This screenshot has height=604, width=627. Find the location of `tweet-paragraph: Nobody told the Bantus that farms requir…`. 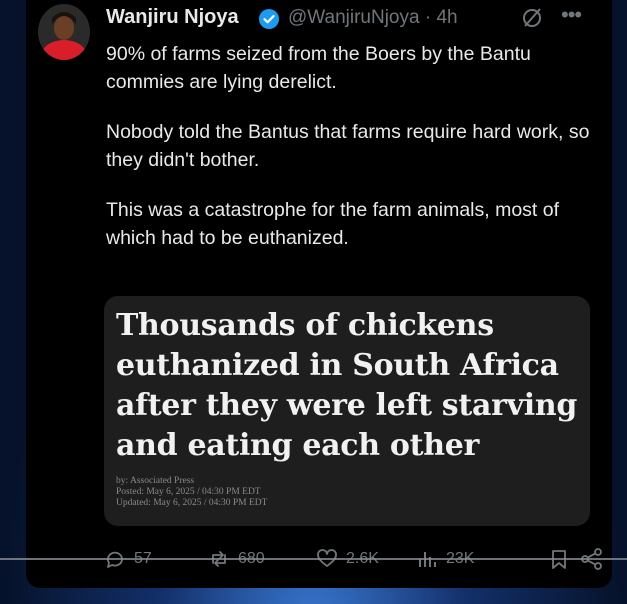

tweet-paragraph: Nobody told the Bantus that farms requir… is located at coordinates (348, 146).